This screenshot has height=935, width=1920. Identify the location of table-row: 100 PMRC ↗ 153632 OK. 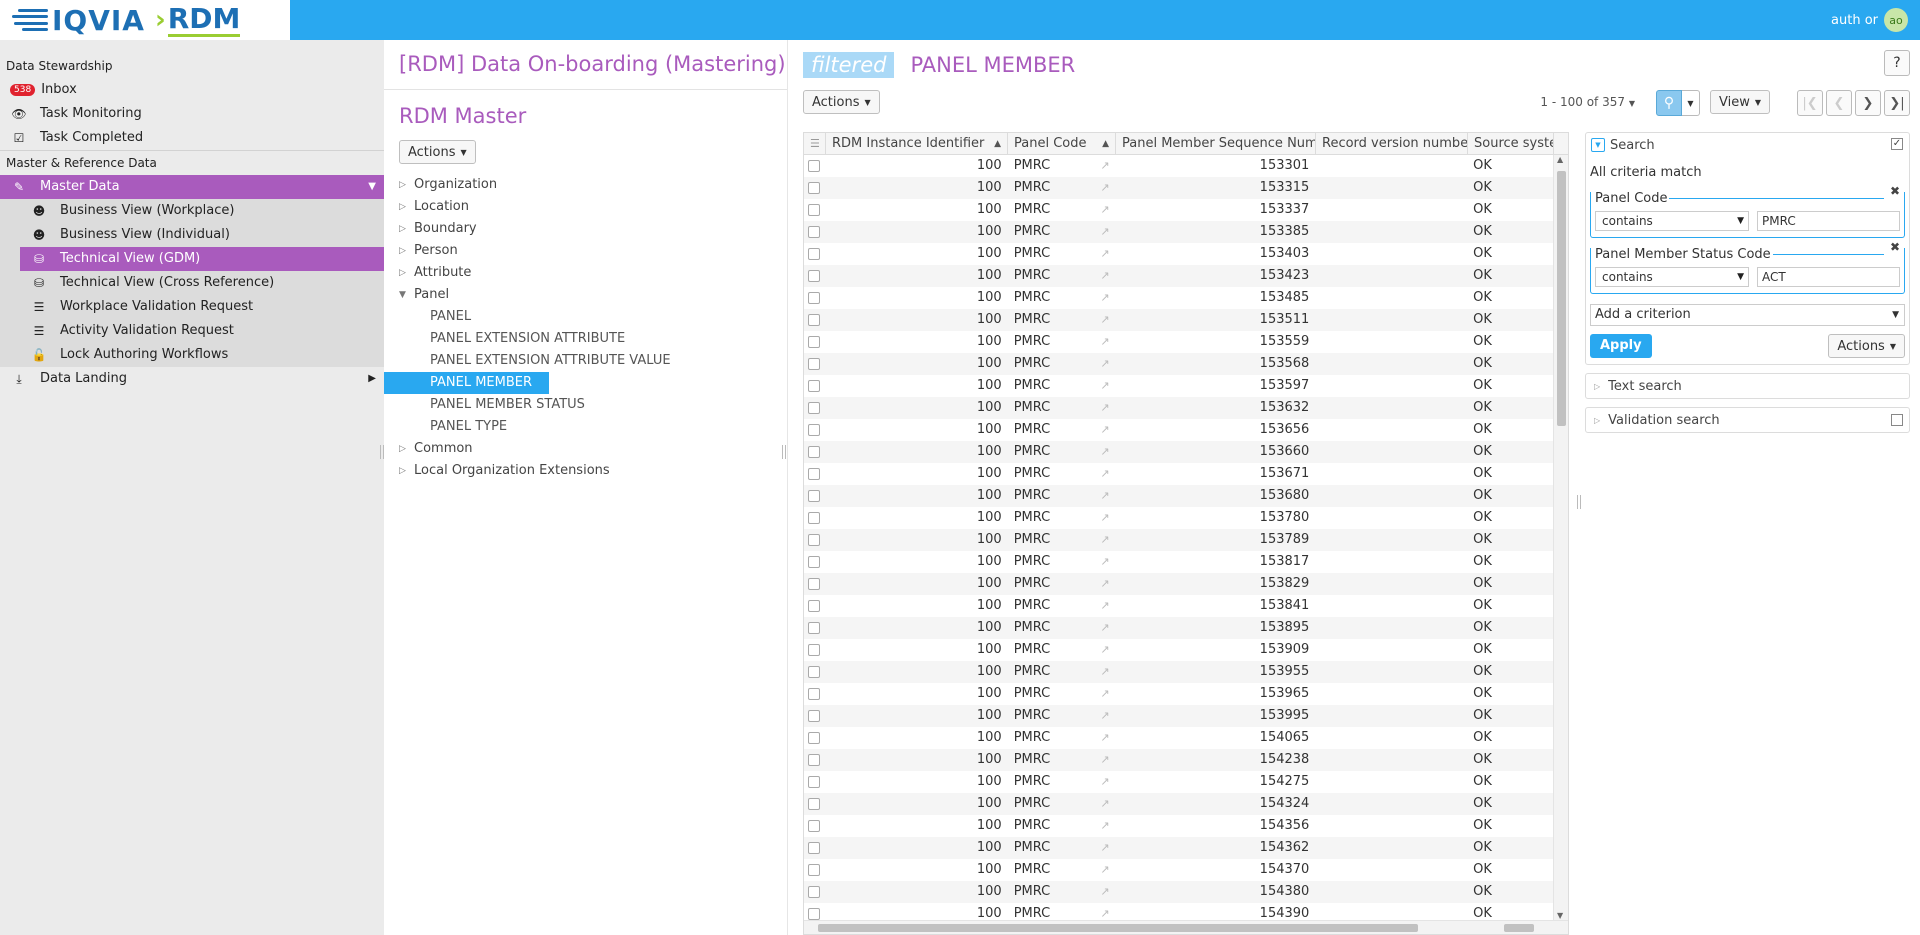
(1178, 408).